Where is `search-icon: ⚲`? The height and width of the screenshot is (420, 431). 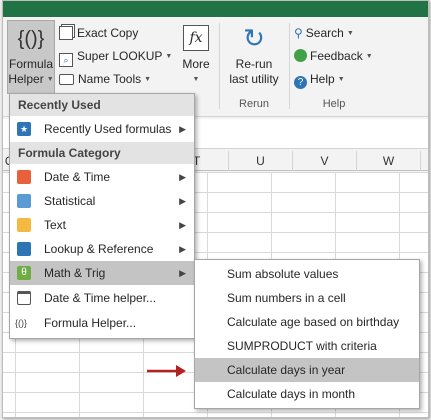
search-icon: ⚲ is located at coordinates (298, 33).